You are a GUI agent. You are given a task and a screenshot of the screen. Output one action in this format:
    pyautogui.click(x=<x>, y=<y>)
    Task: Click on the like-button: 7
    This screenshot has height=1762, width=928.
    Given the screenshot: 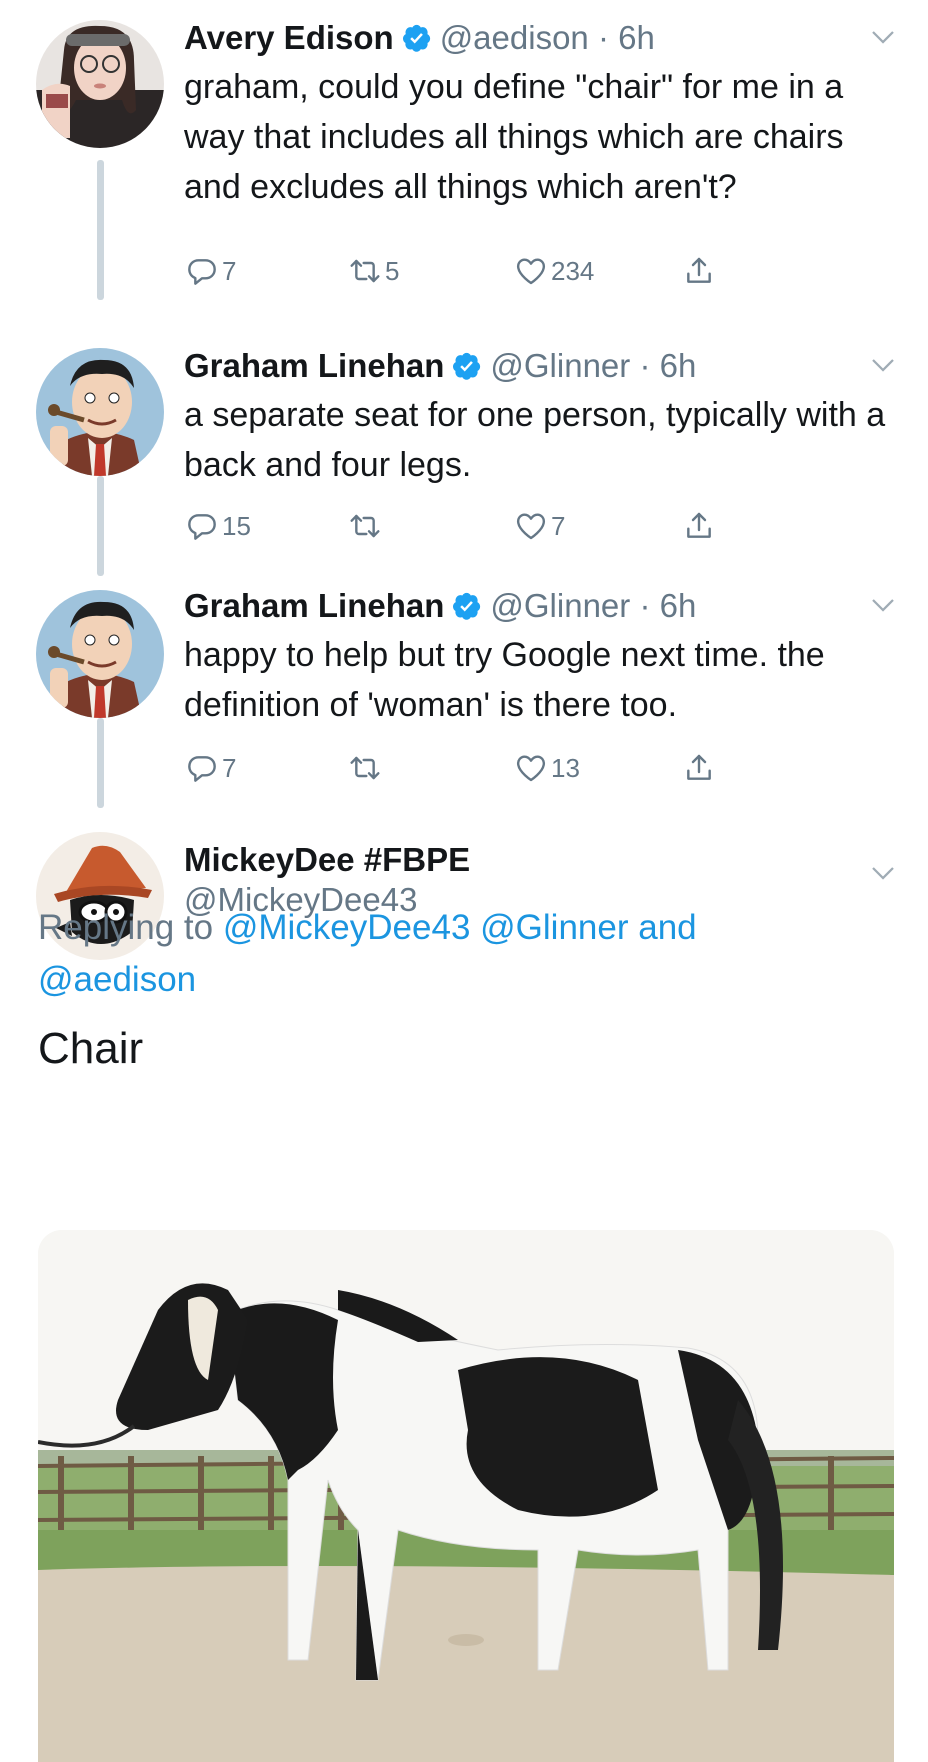 What is the action you would take?
    pyautogui.click(x=540, y=526)
    